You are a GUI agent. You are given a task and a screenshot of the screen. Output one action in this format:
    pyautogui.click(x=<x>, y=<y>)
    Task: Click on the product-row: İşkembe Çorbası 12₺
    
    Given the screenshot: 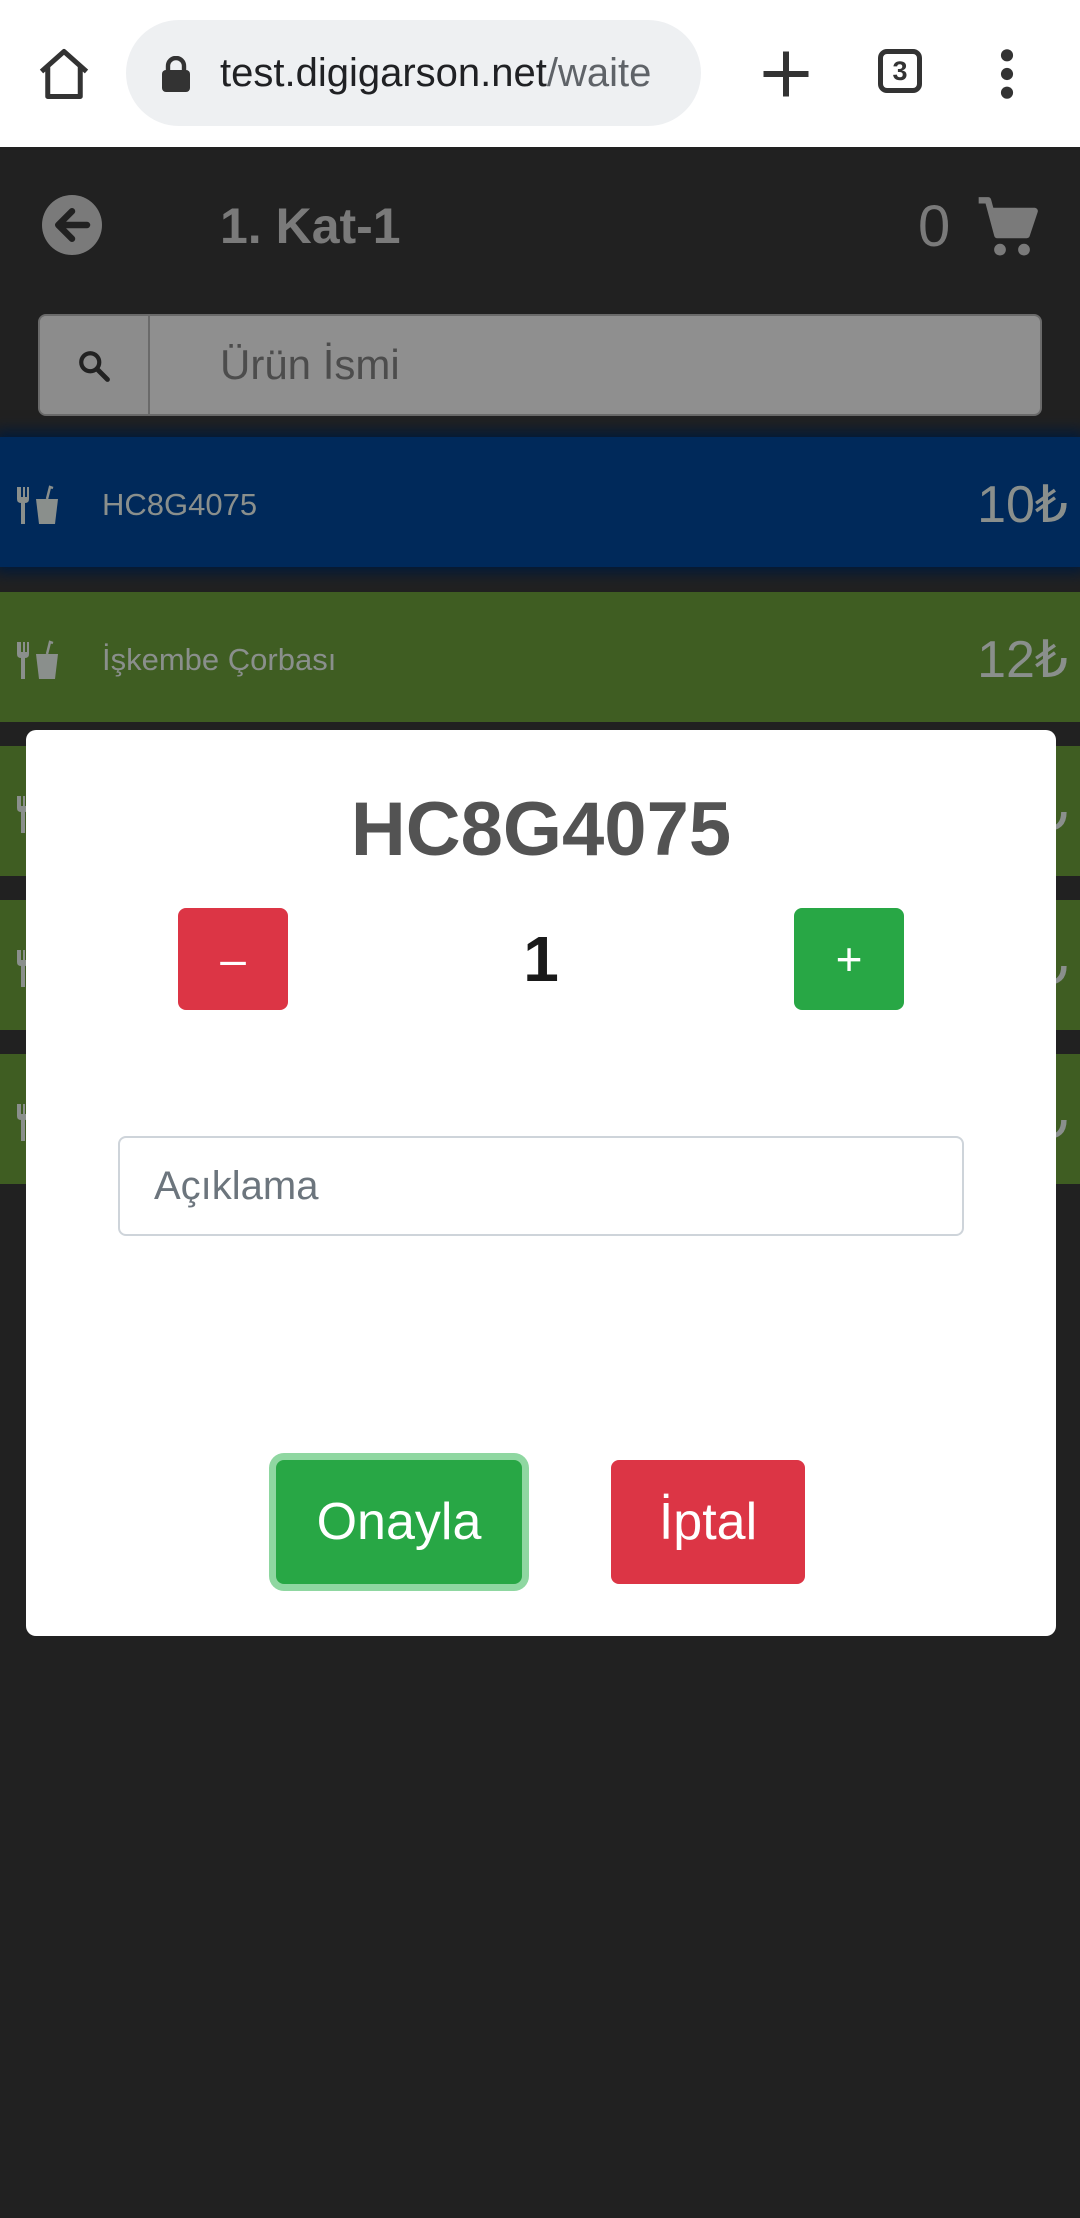 What is the action you would take?
    pyautogui.click(x=540, y=657)
    